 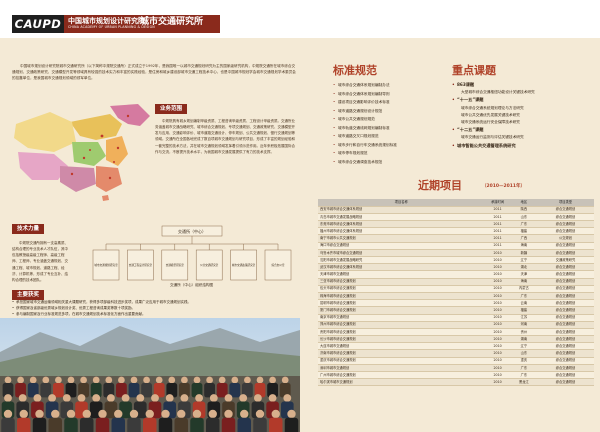 I want to click on table-row: 包头市城市综合交通规划 2010 内蒙古 综合交通规划, so click(x=456, y=289).